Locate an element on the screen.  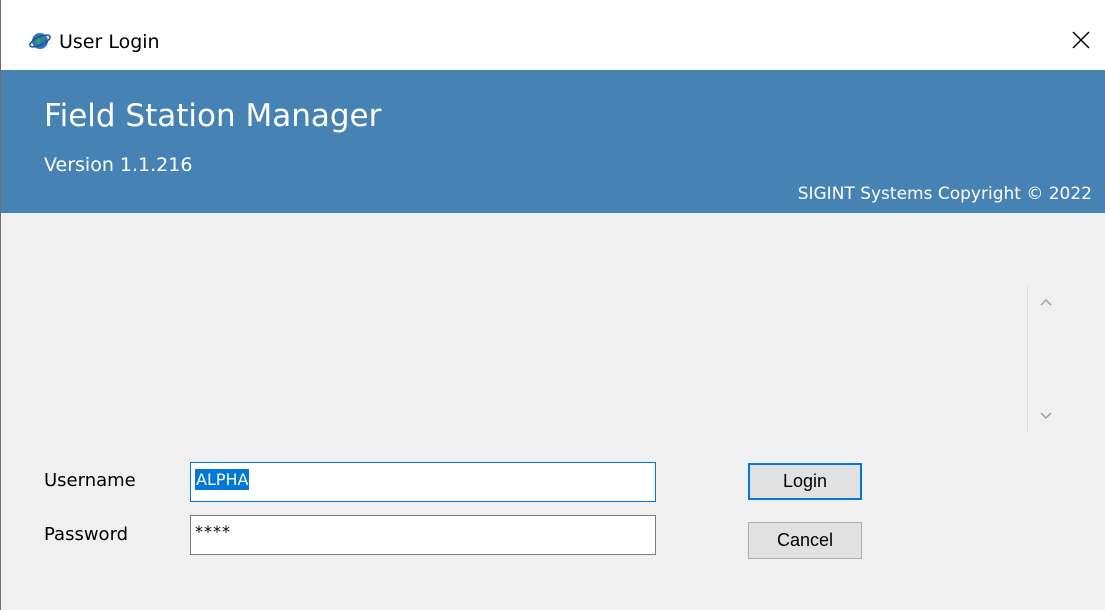
globe-icon is located at coordinates (40, 41).